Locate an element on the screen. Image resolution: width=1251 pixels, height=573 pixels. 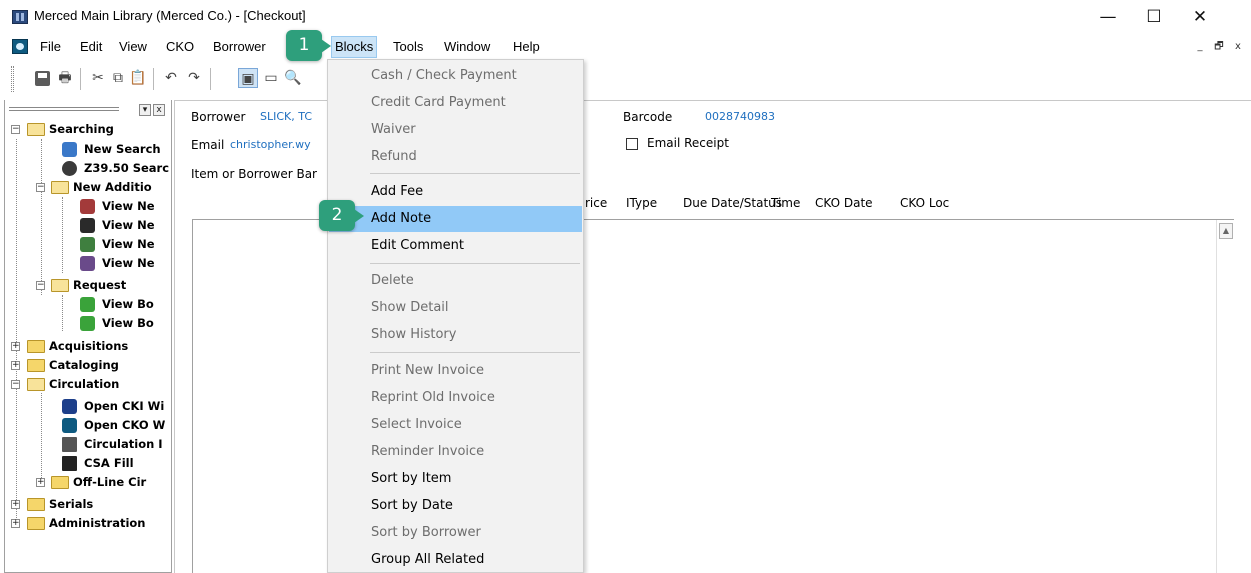
tree-node-open-cko: Open CKO W is located at coordinates (116, 425).